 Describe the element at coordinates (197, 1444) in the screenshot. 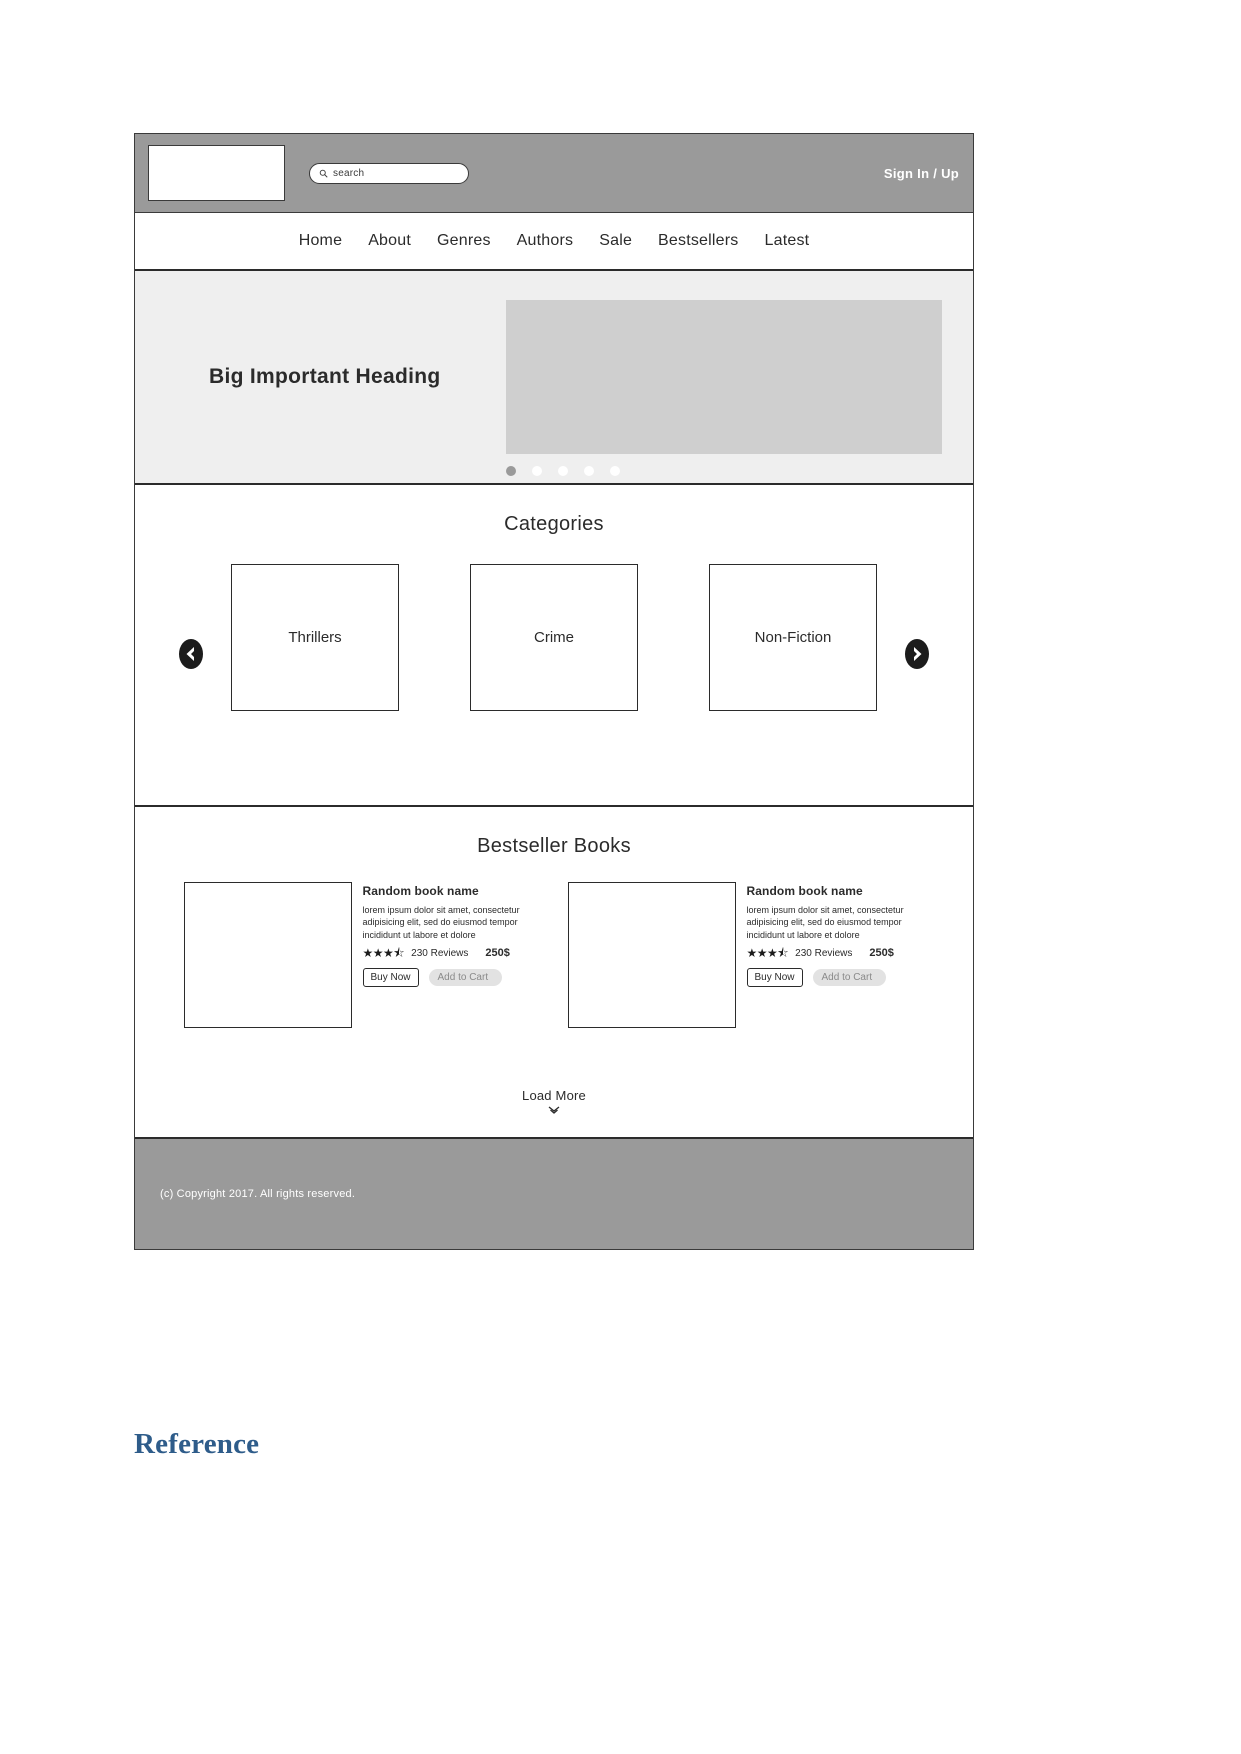

I see `reference-heading: Reference` at that location.